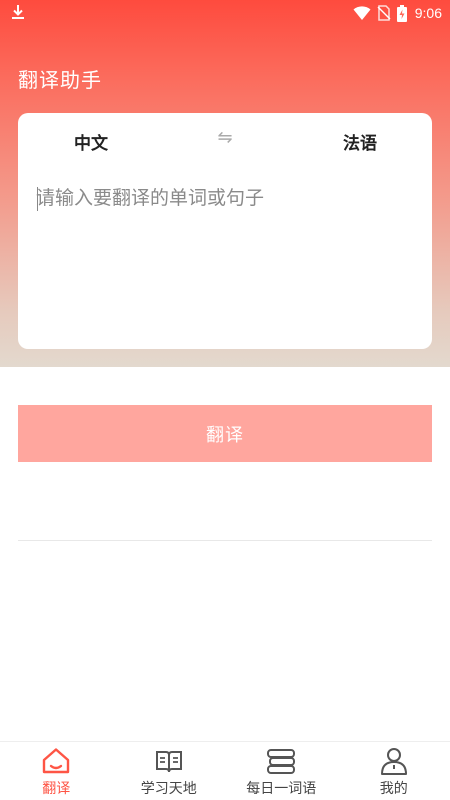  What do you see at coordinates (18, 12) in the screenshot?
I see `download-icon` at bounding box center [18, 12].